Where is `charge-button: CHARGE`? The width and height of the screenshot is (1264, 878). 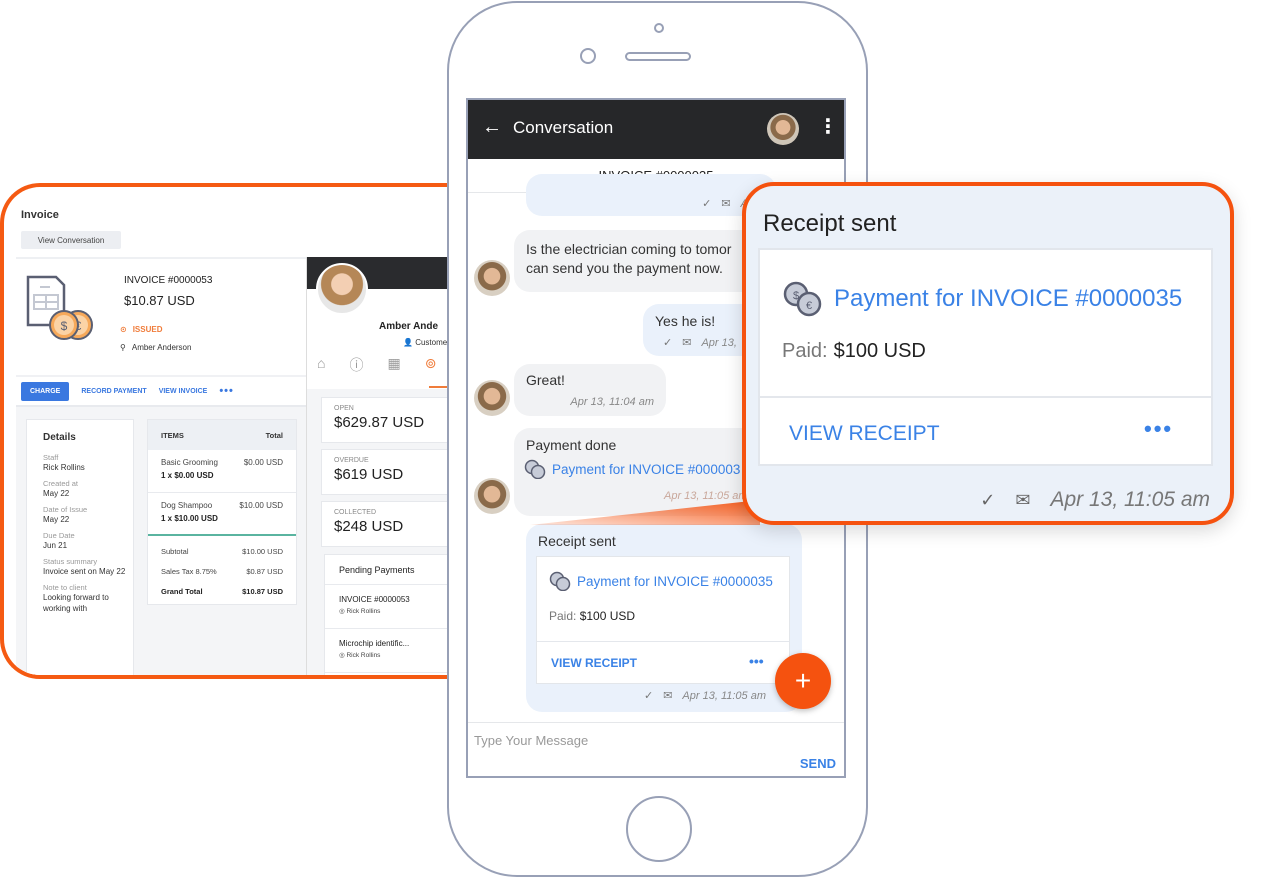
charge-button: CHARGE is located at coordinates (45, 391).